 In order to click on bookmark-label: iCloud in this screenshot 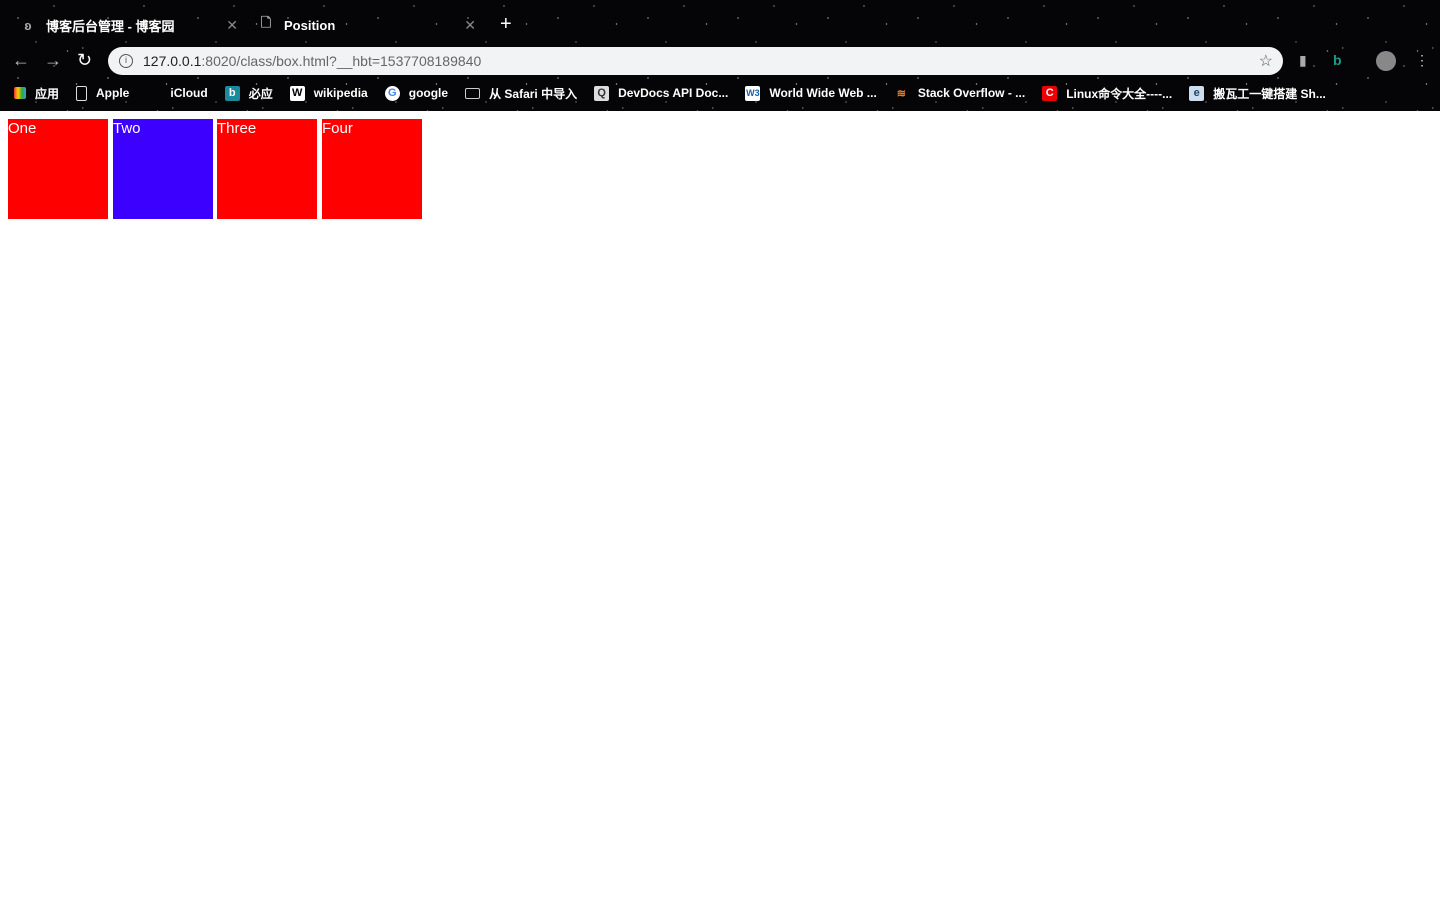, I will do `click(189, 93)`.